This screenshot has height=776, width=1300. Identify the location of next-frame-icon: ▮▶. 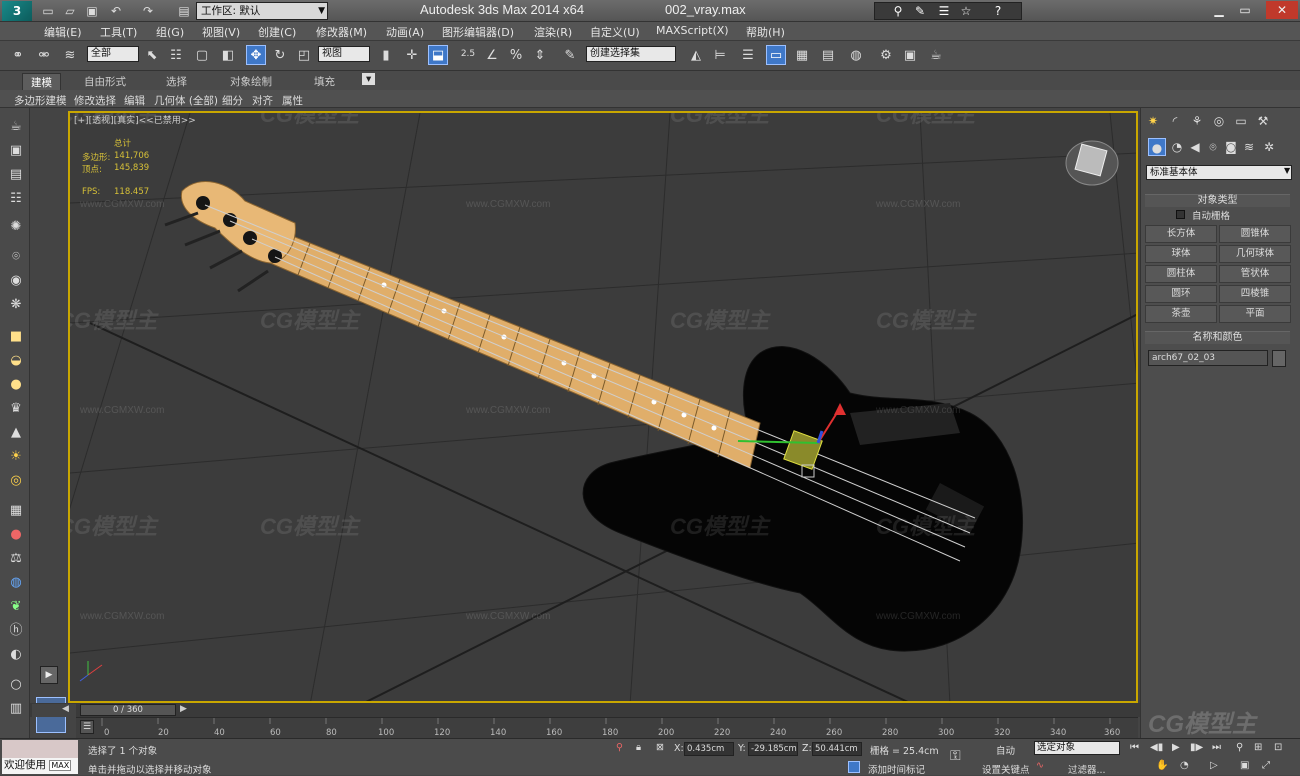
(1196, 747).